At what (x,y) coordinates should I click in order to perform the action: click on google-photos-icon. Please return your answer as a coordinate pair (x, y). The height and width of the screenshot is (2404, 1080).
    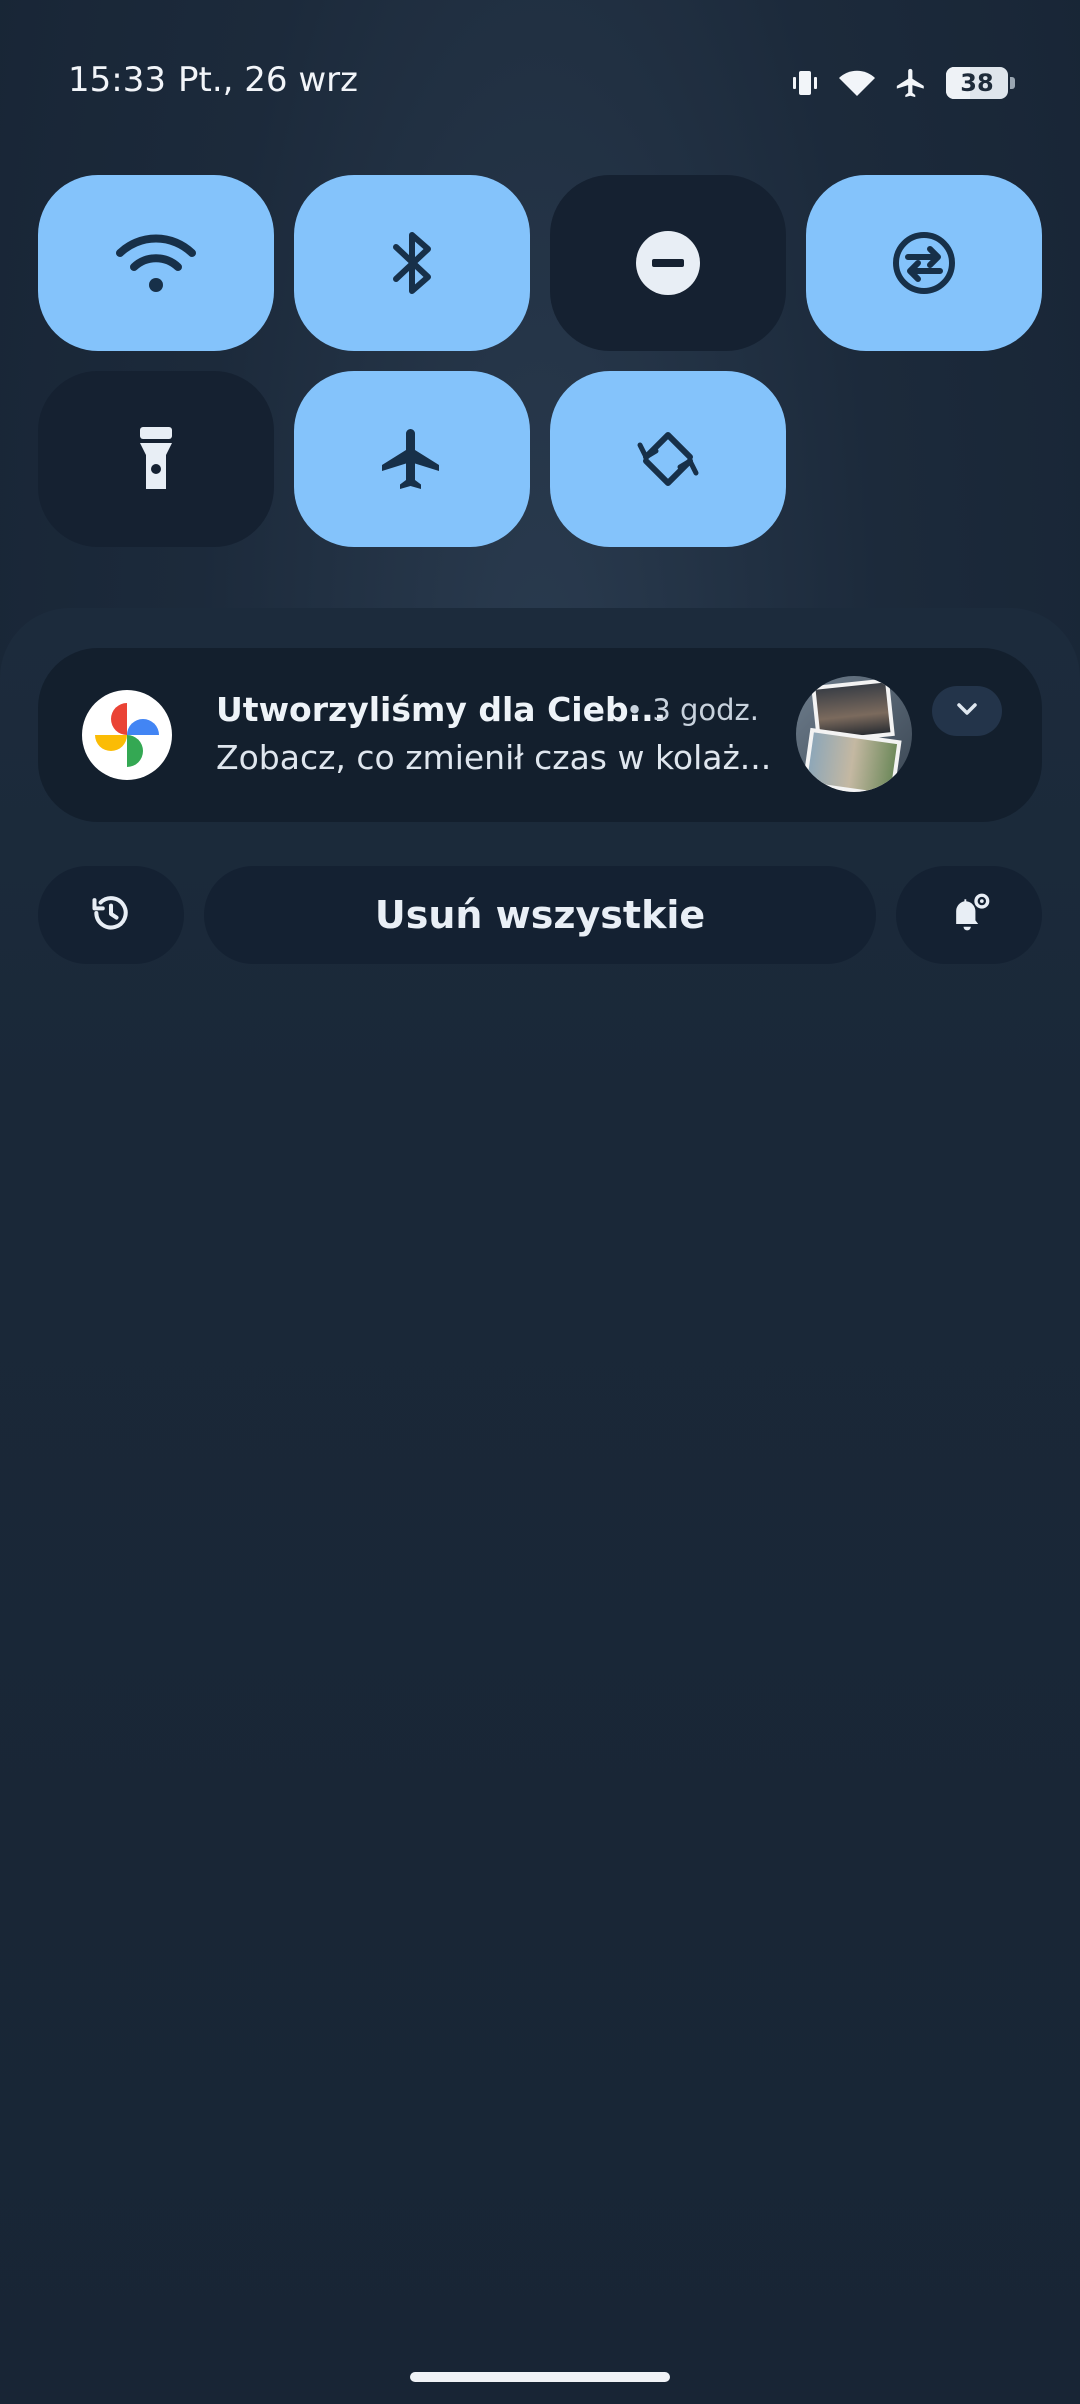
    Looking at the image, I should click on (127, 735).